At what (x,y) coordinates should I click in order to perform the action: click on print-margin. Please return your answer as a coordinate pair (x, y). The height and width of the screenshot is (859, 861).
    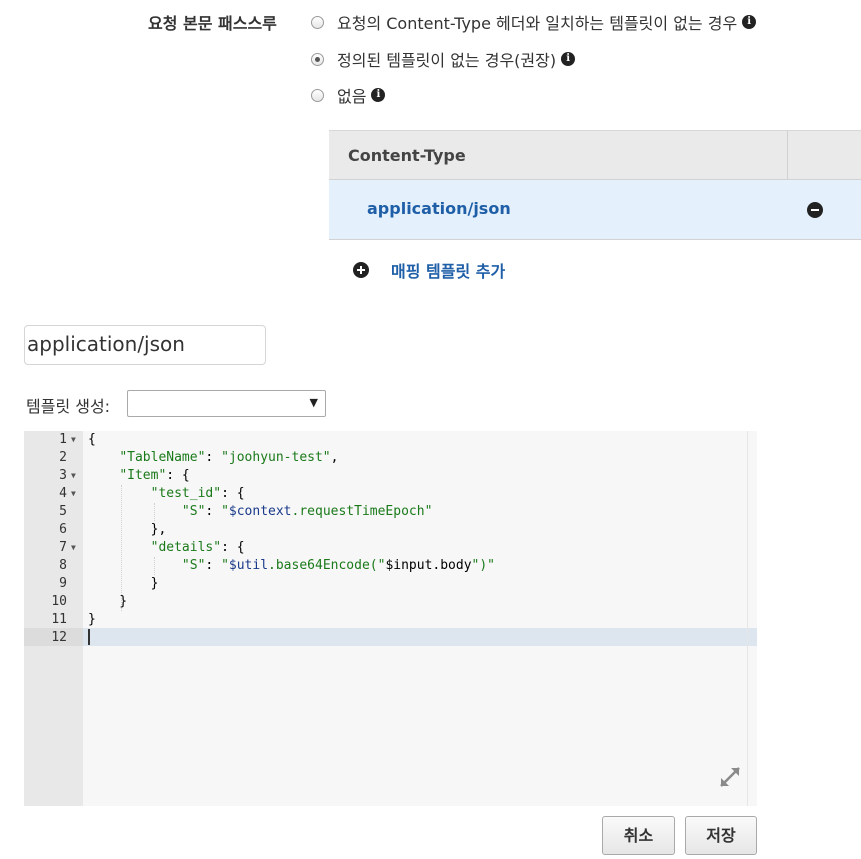
    Looking at the image, I should click on (747, 618).